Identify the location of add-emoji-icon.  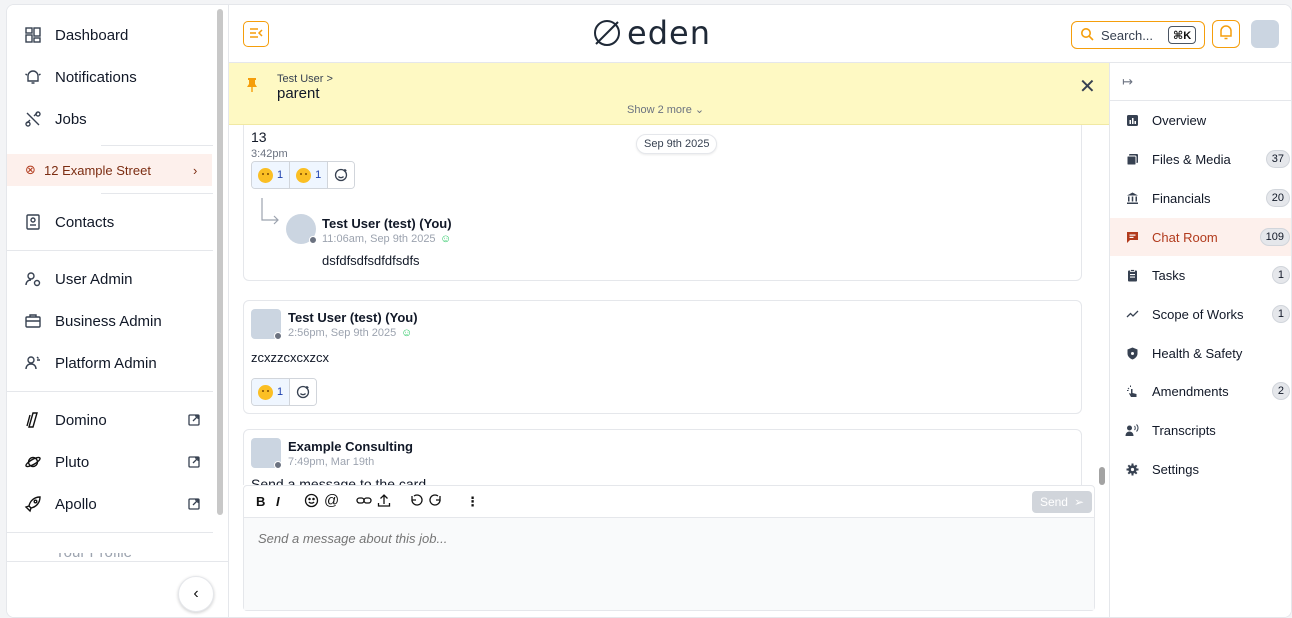
(303, 392).